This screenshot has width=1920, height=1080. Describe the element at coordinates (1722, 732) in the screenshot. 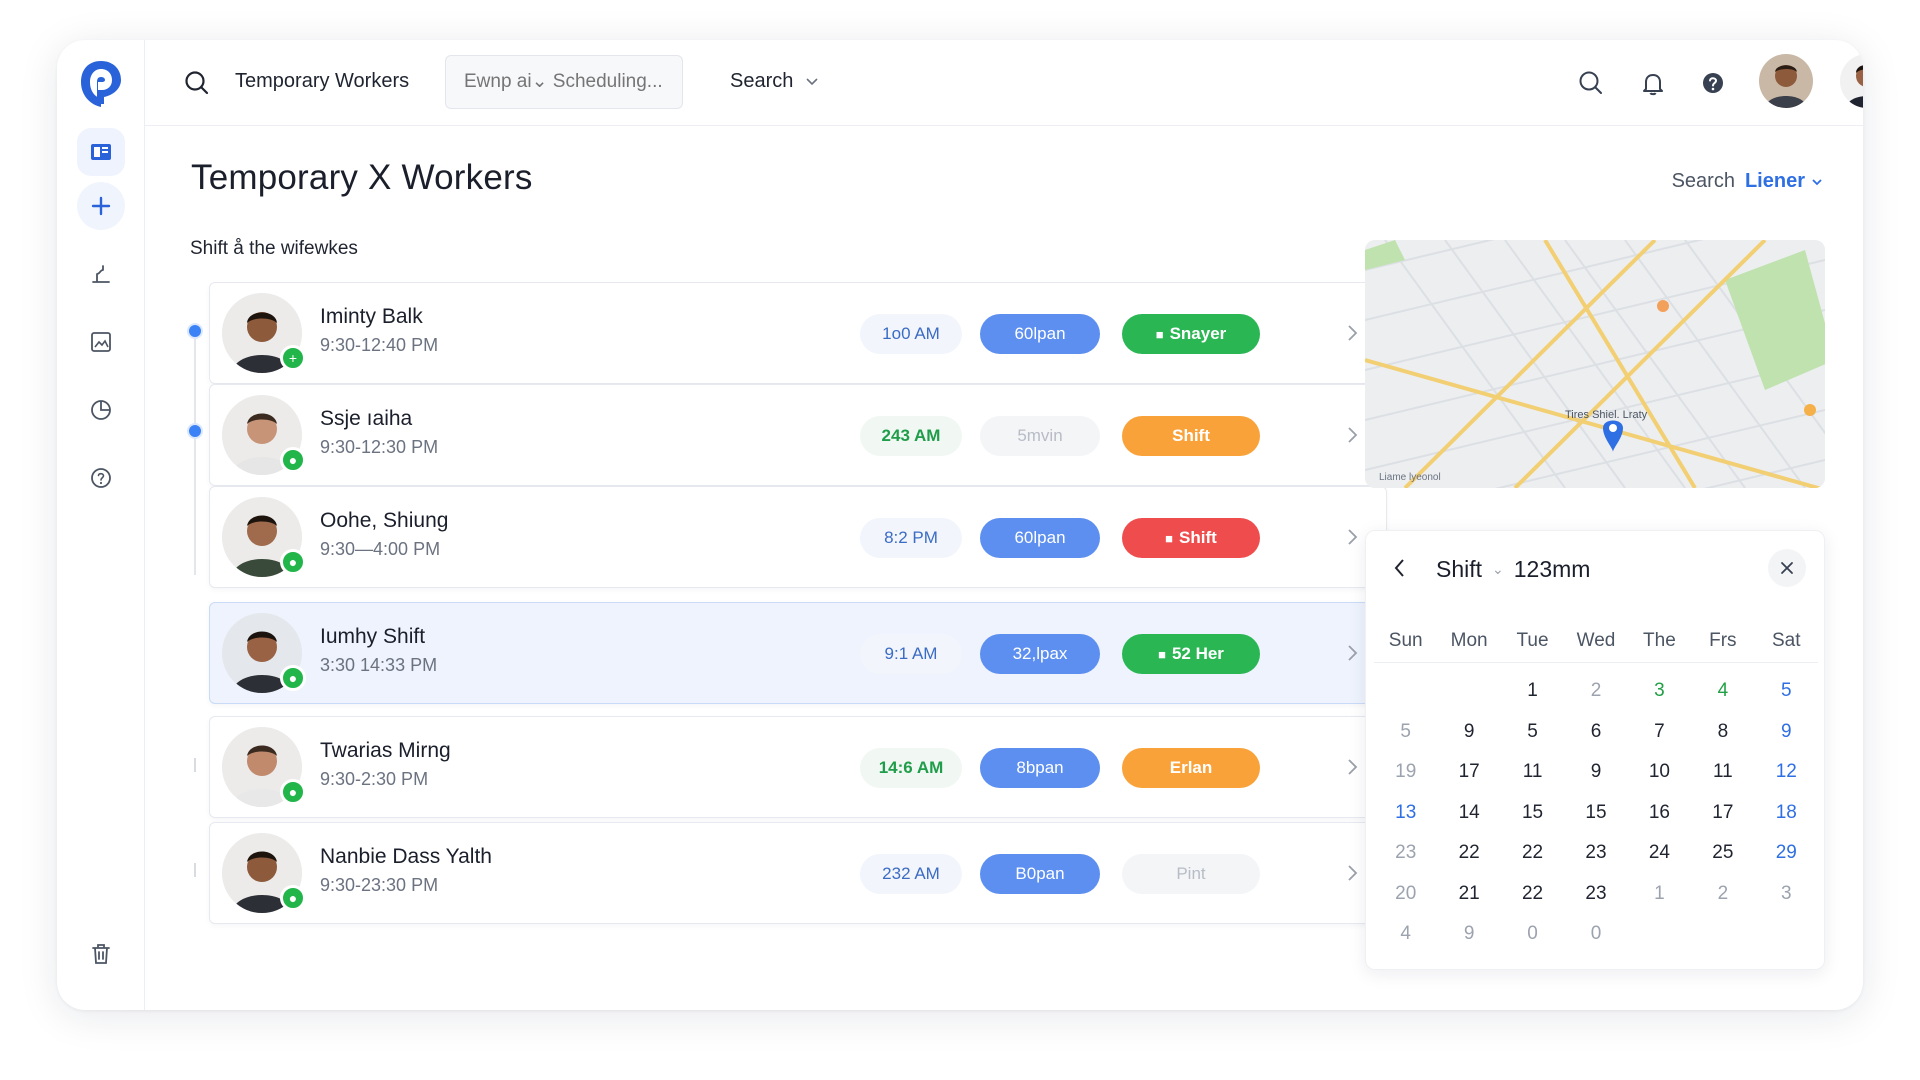

I see `calendar-day: 8` at that location.